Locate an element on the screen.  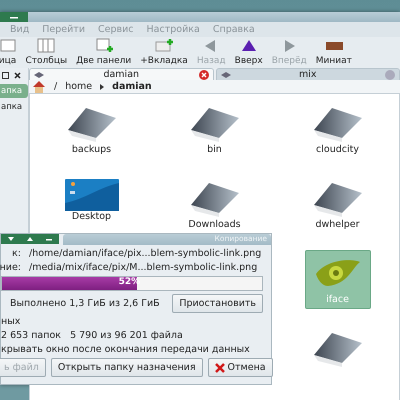
file-name: cloudcity is located at coordinates (337, 149).